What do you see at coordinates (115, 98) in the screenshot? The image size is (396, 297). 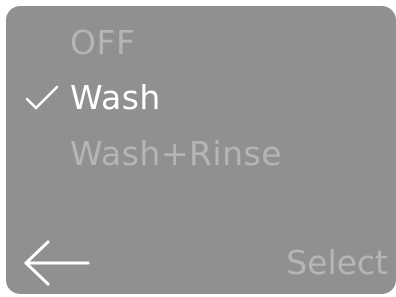 I see `menu-item-wash: Wash` at bounding box center [115, 98].